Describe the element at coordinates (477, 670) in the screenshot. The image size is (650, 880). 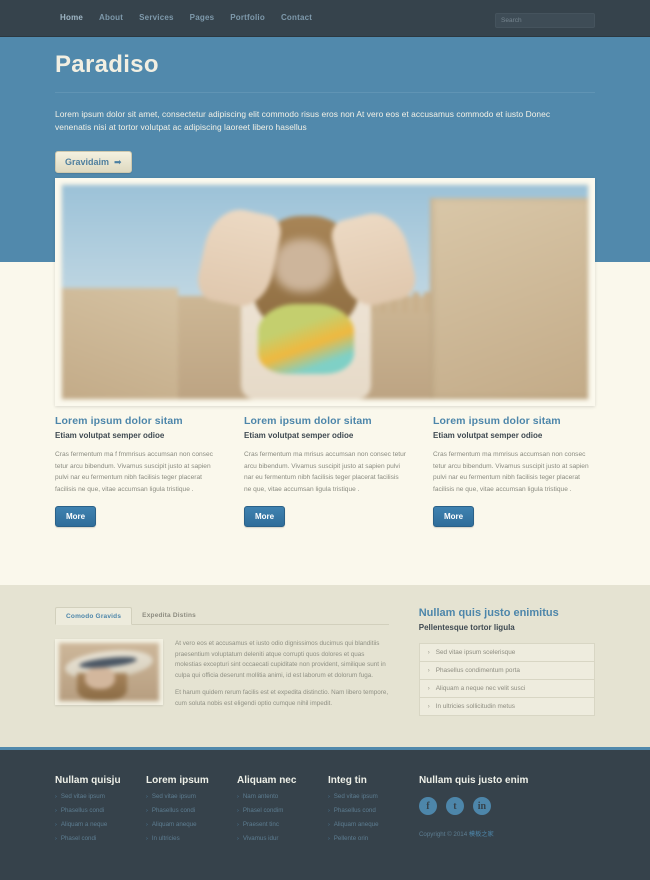
I see `sidebar-list-item-label: Phasellus condimentum porta` at that location.